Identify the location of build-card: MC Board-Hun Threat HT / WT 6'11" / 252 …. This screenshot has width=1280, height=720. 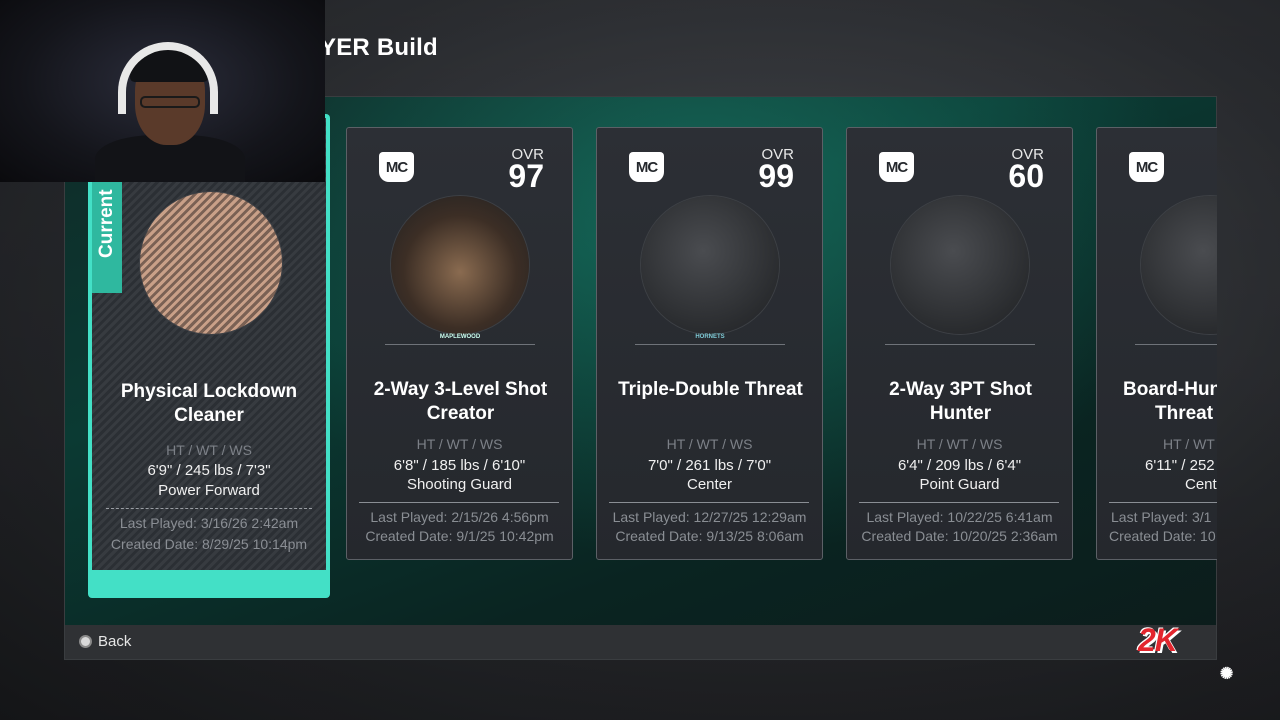
(1156, 343).